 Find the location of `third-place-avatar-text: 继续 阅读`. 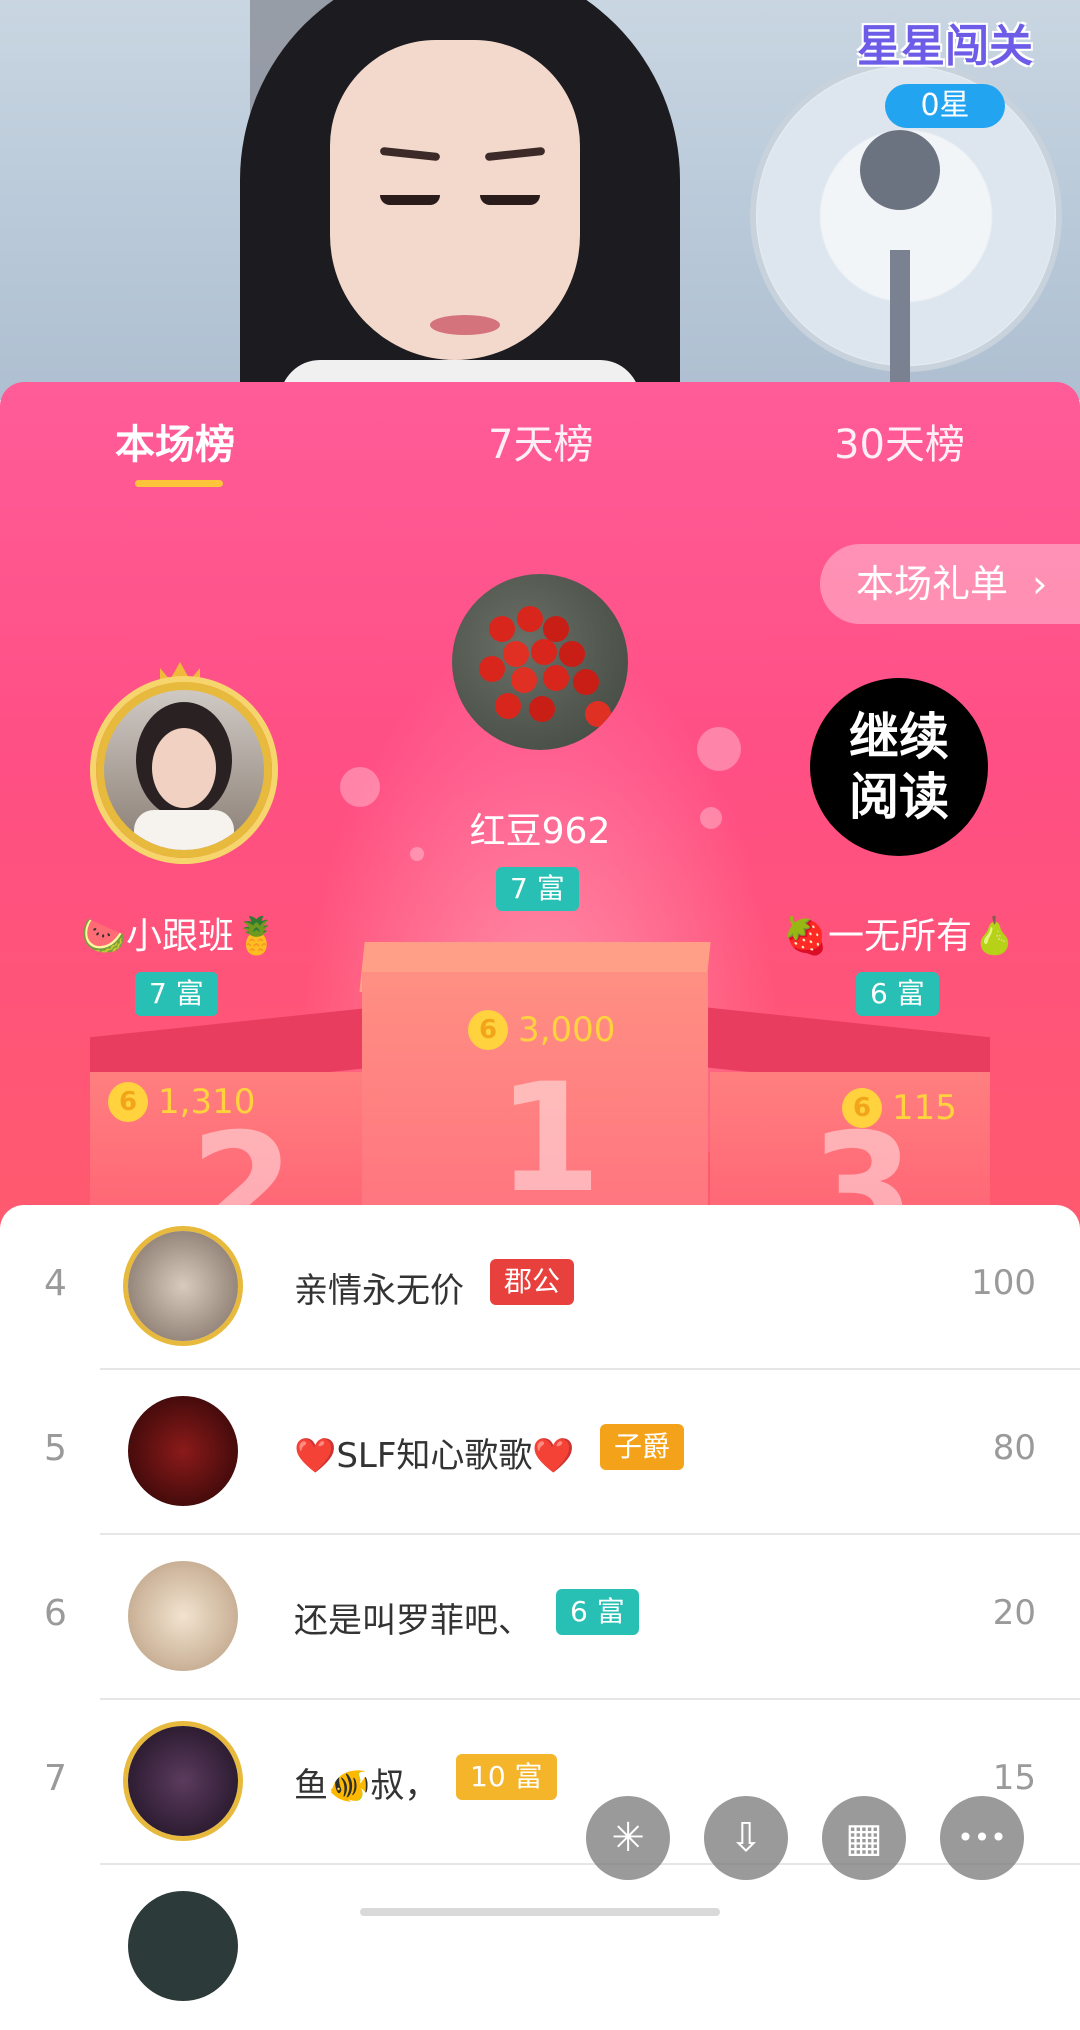

third-place-avatar-text: 继续 阅读 is located at coordinates (899, 767).